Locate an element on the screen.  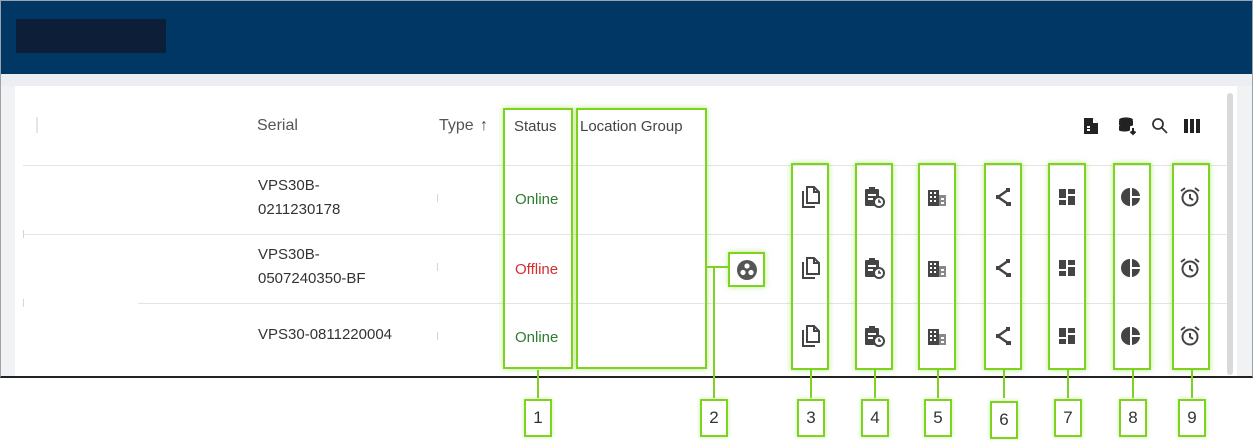
table-row-serial: VPS30-0811220004 is located at coordinates (325, 335).